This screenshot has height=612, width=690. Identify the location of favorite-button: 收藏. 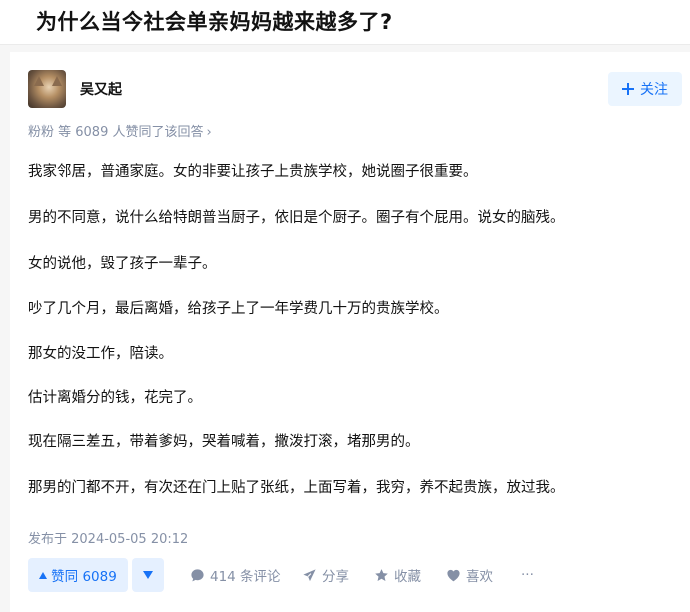
(397, 575).